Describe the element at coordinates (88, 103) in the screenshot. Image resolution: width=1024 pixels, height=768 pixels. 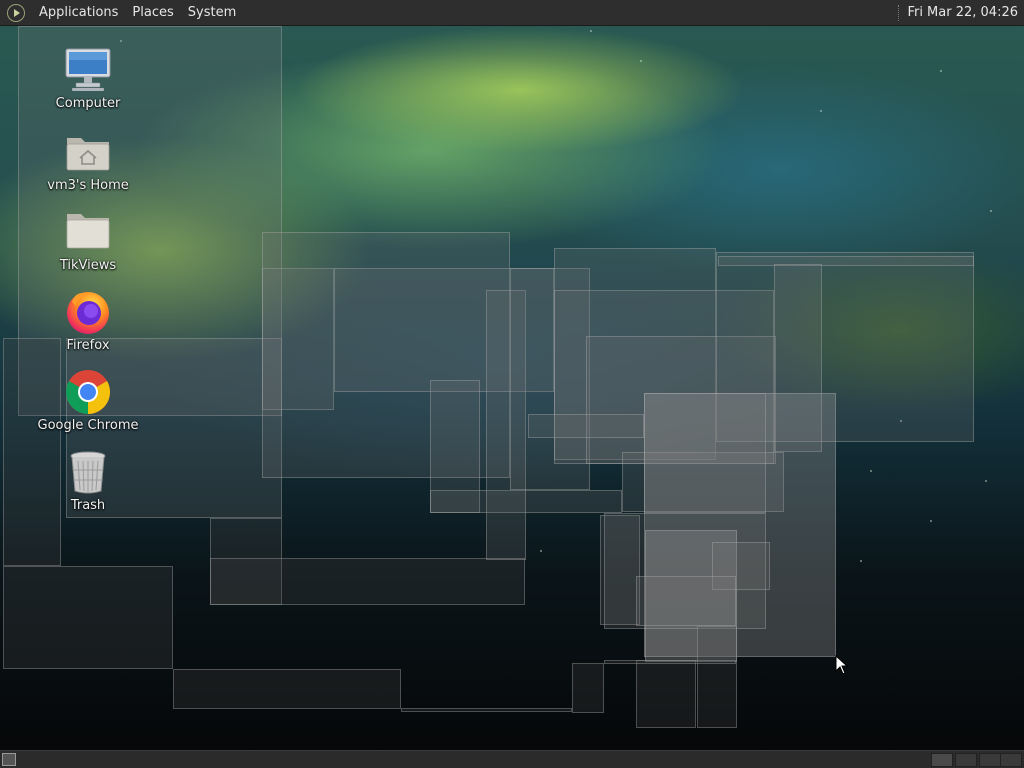
I see `desktop-icon-label: Computer` at that location.